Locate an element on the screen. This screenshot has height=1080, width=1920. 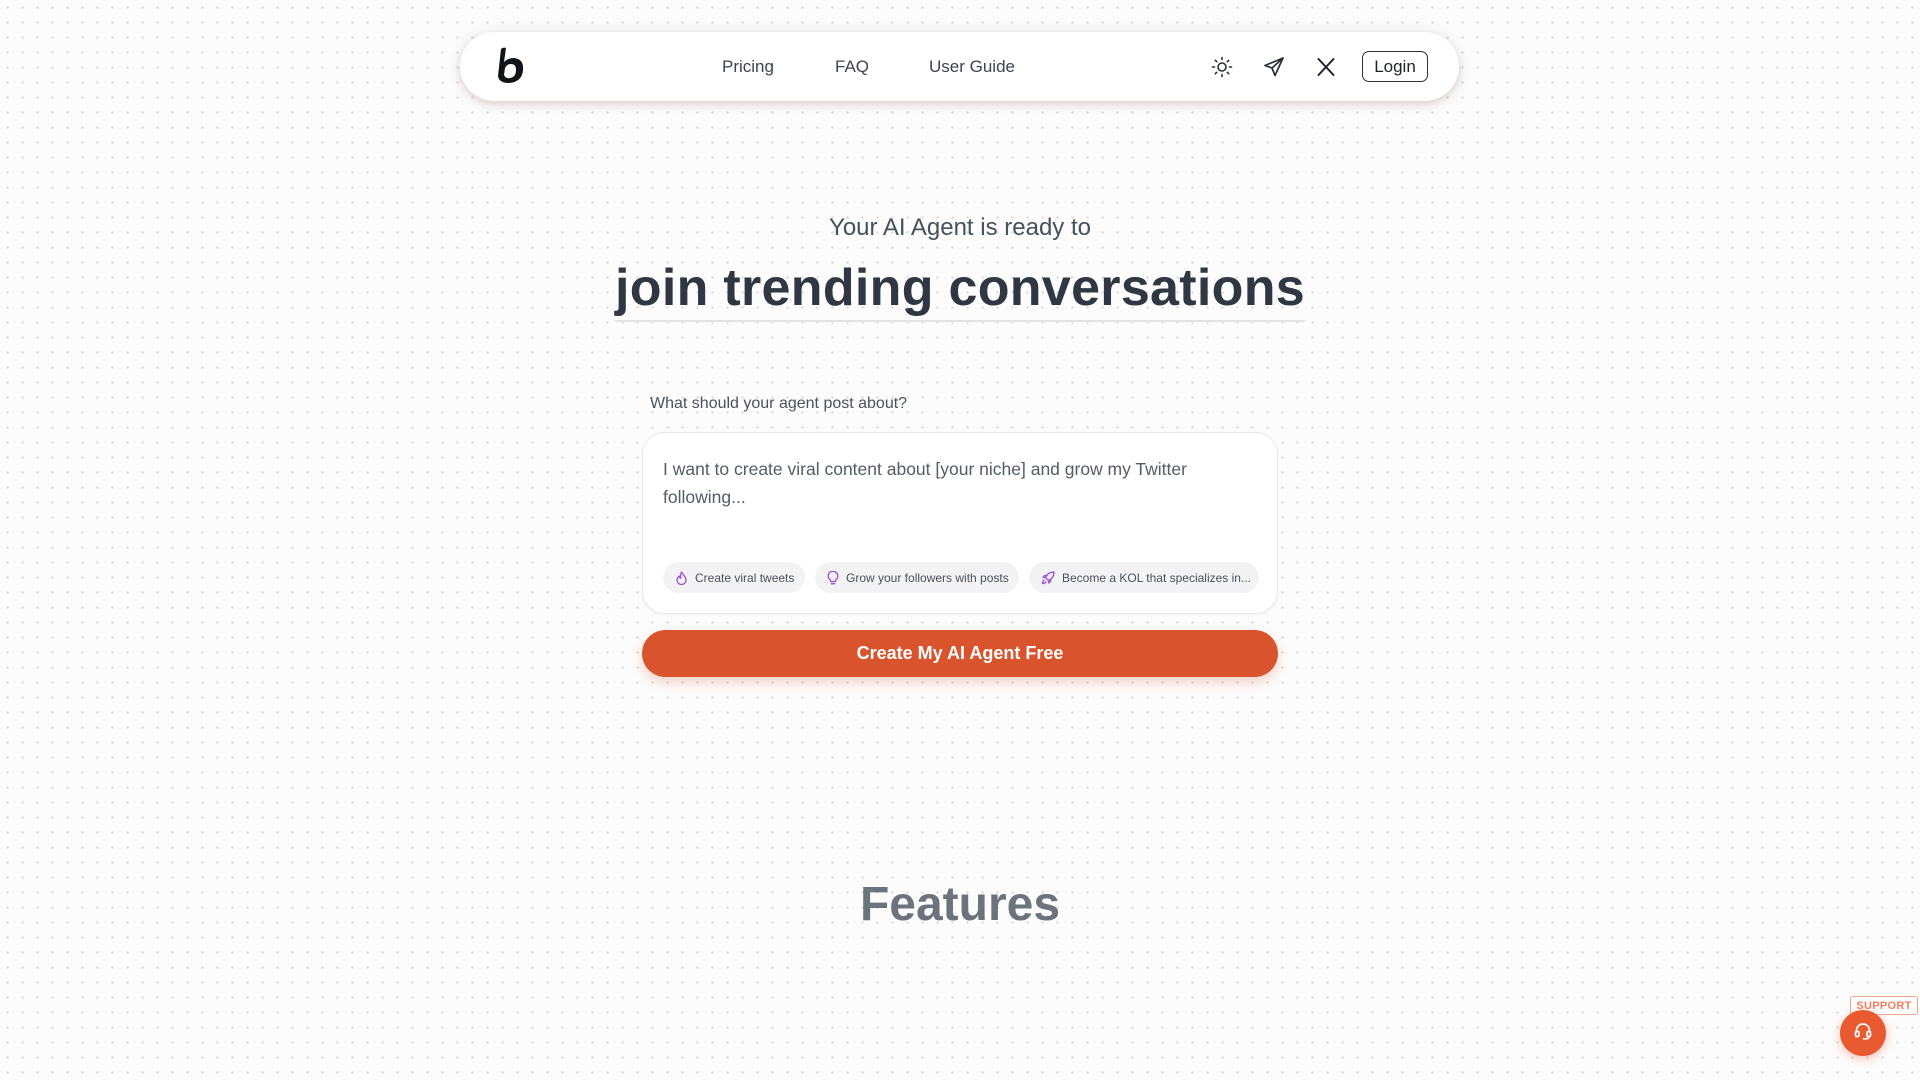
hero-title: join trending conversations is located at coordinates (960, 290).